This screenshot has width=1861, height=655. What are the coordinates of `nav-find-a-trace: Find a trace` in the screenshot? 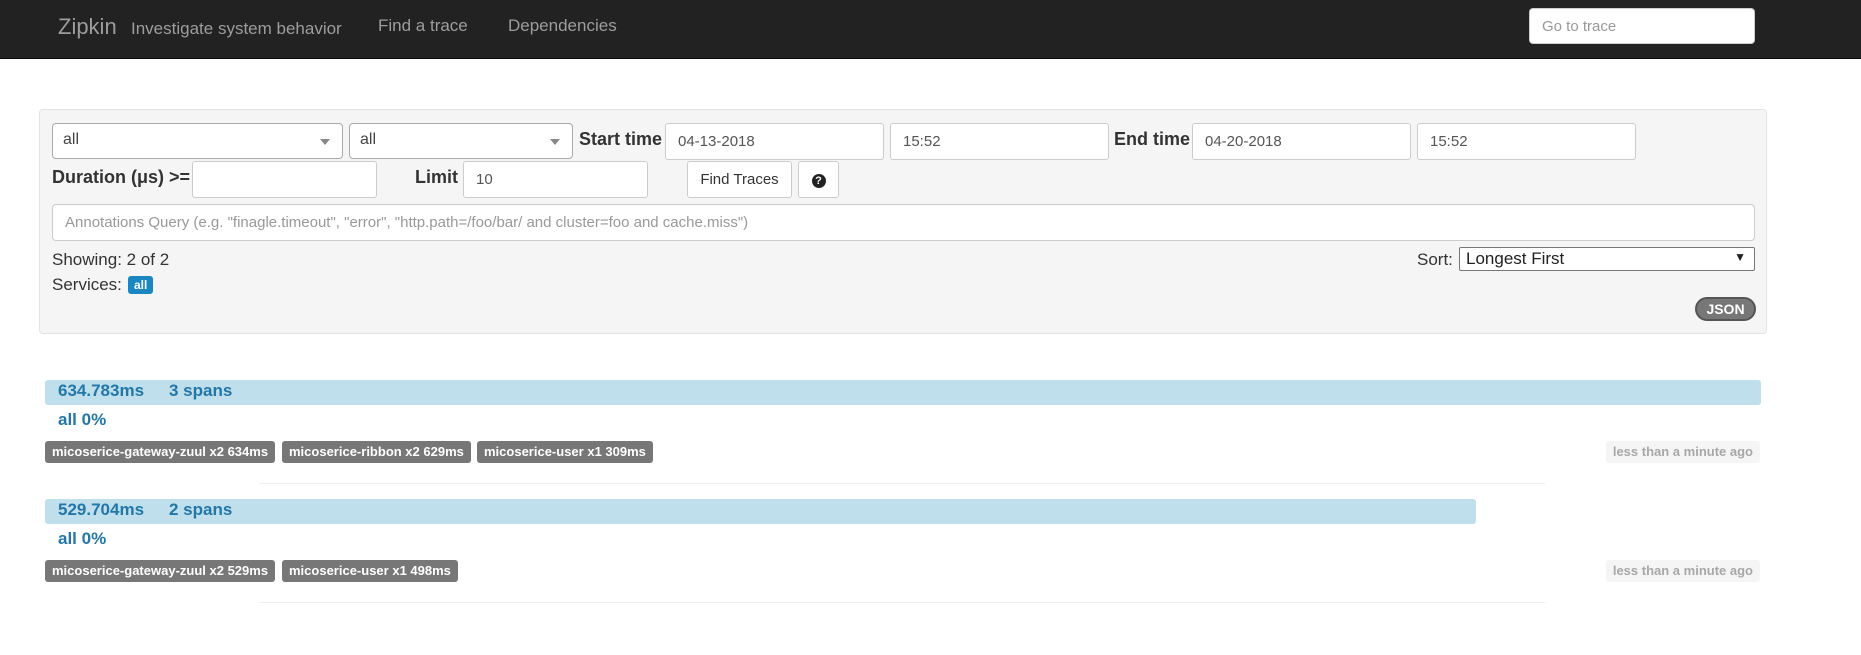 It's located at (423, 26).